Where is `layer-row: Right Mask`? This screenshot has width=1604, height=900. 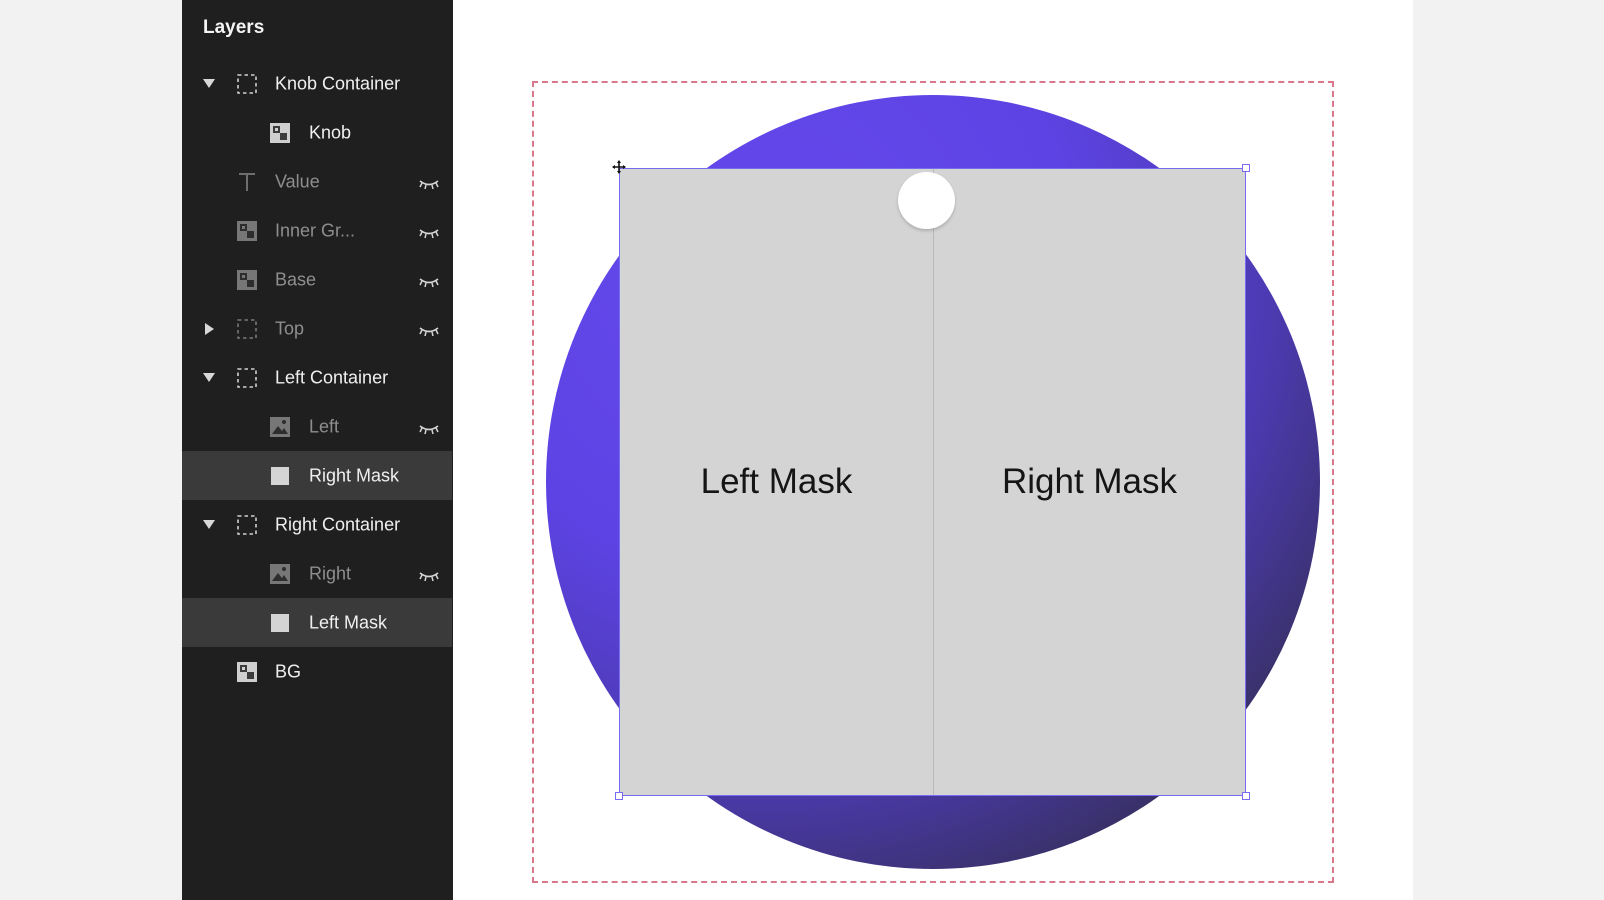
layer-row: Right Mask is located at coordinates (317, 475).